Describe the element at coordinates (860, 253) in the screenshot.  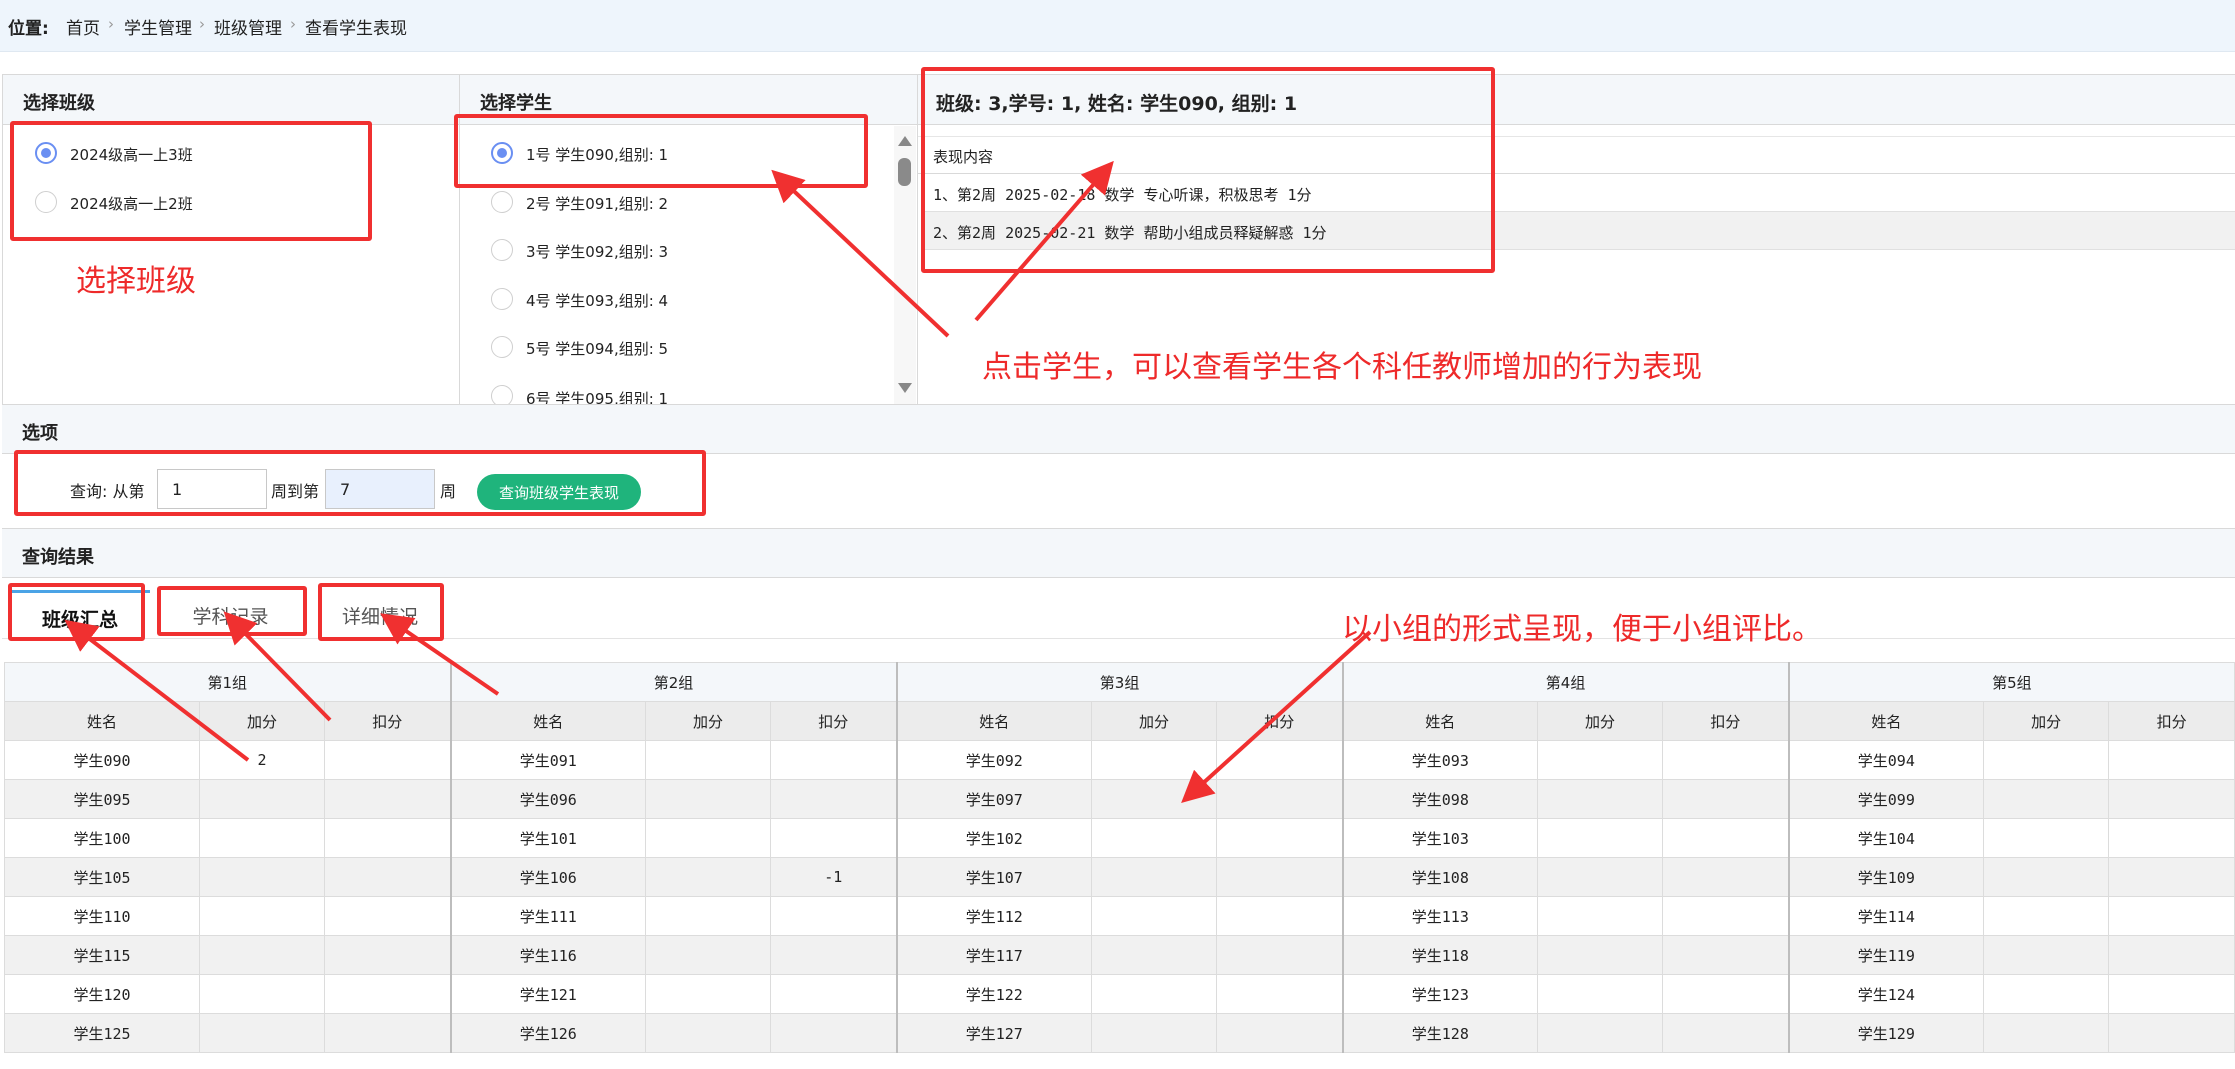
I see `arrow-to-student` at that location.